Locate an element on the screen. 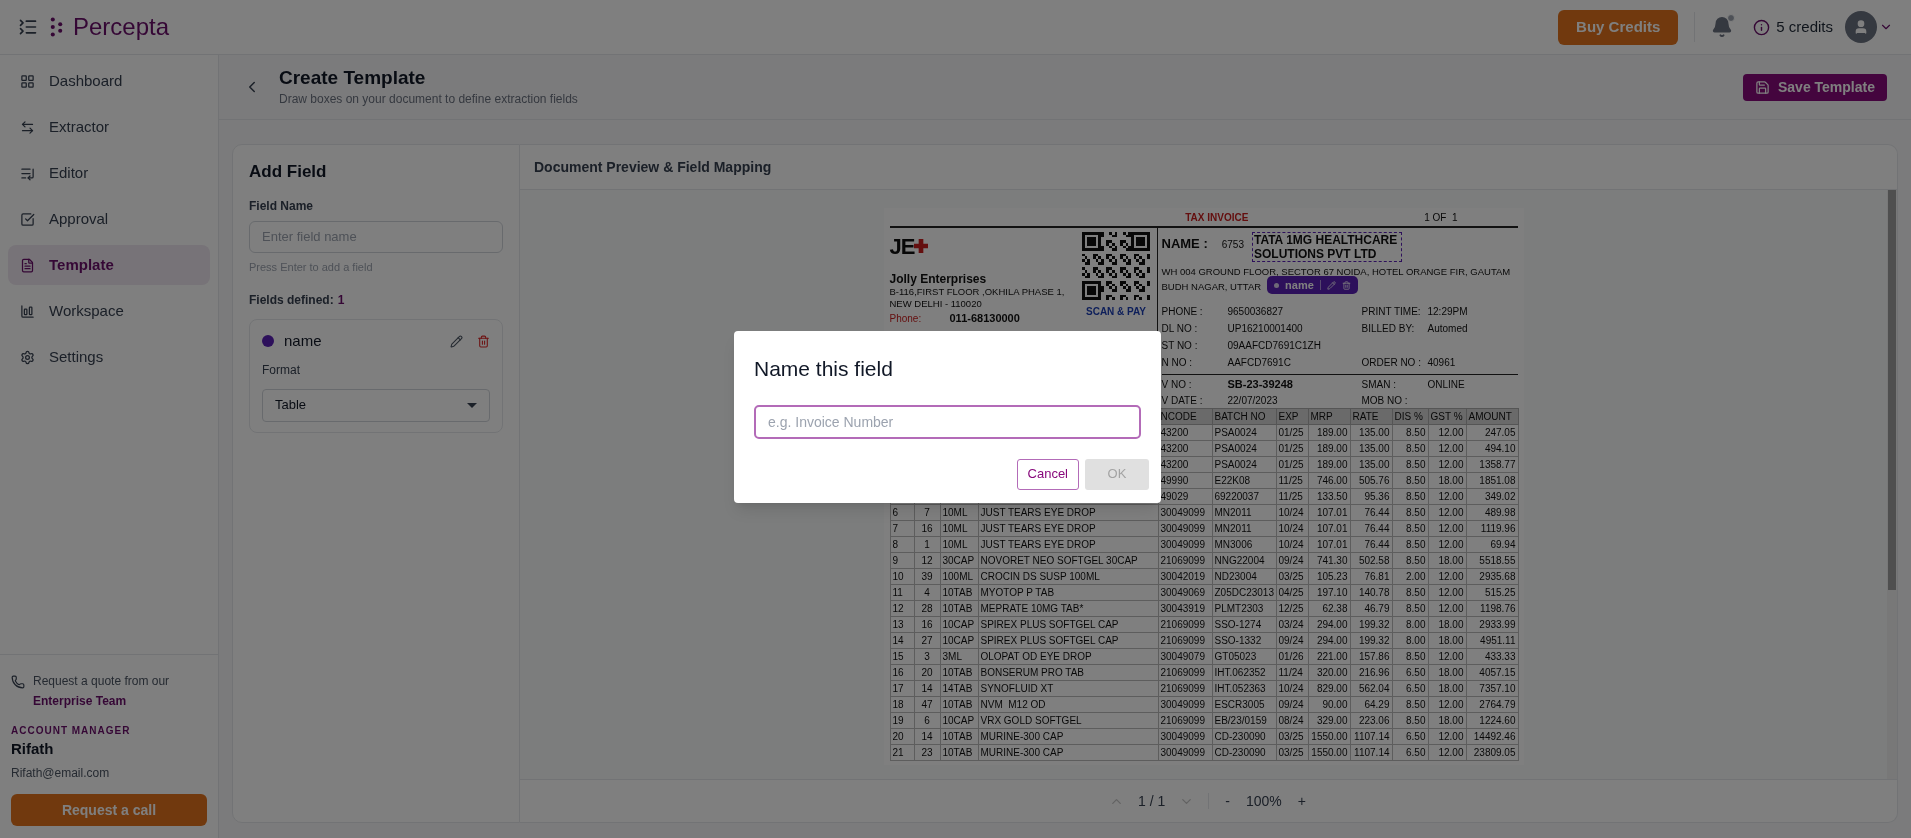 Image resolution: width=1911 pixels, height=838 pixels. sidebar-item: Approval is located at coordinates (109, 219).